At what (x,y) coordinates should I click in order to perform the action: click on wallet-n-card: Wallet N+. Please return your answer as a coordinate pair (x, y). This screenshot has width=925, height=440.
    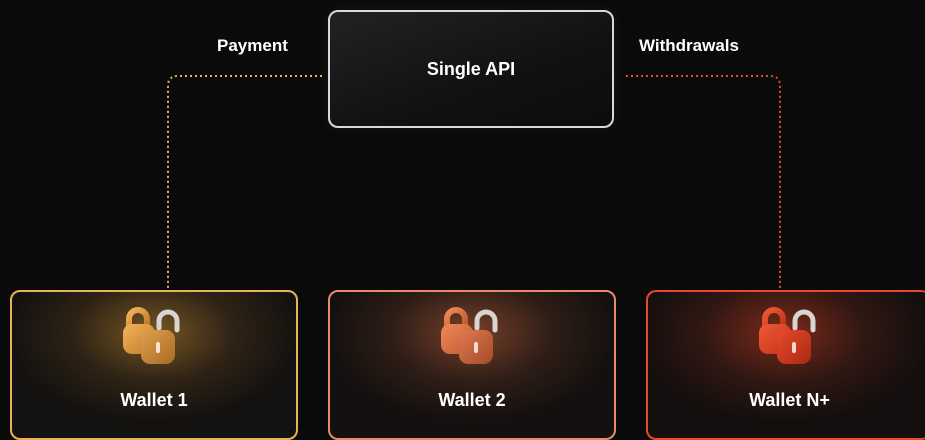
    Looking at the image, I should click on (785, 365).